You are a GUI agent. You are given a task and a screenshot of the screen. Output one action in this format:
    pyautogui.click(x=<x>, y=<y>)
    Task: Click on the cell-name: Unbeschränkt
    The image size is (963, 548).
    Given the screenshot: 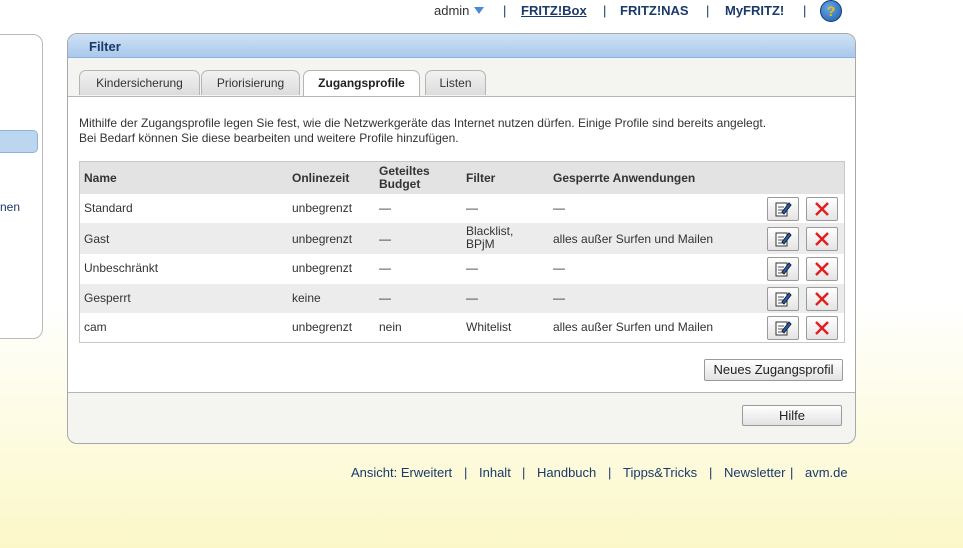 What is the action you would take?
    pyautogui.click(x=121, y=268)
    